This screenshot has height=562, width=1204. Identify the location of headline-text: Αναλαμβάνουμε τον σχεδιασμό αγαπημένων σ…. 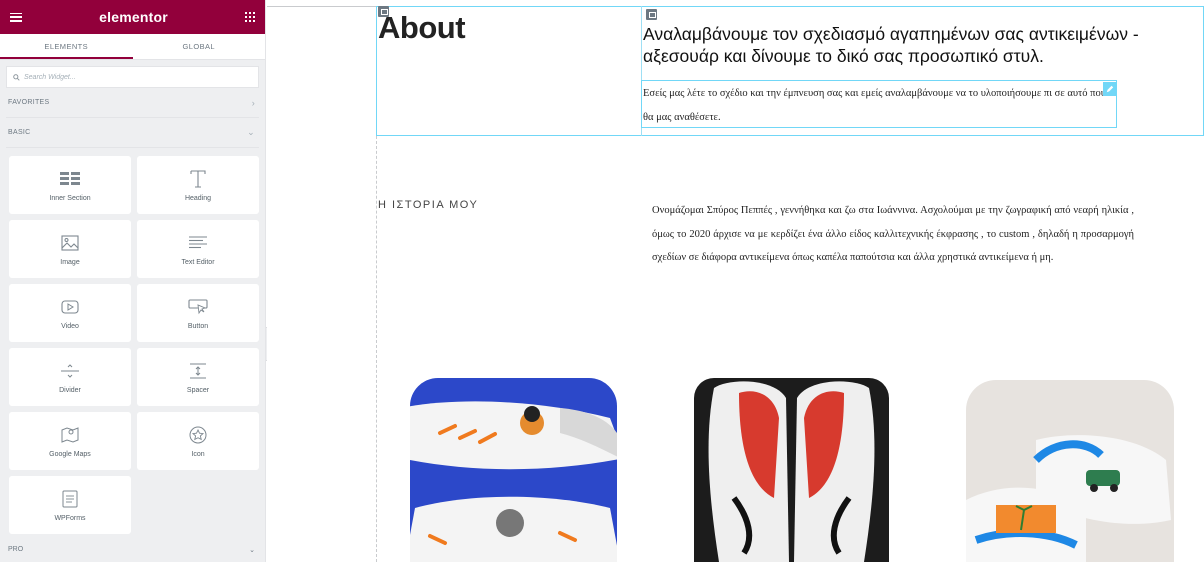
(903, 45).